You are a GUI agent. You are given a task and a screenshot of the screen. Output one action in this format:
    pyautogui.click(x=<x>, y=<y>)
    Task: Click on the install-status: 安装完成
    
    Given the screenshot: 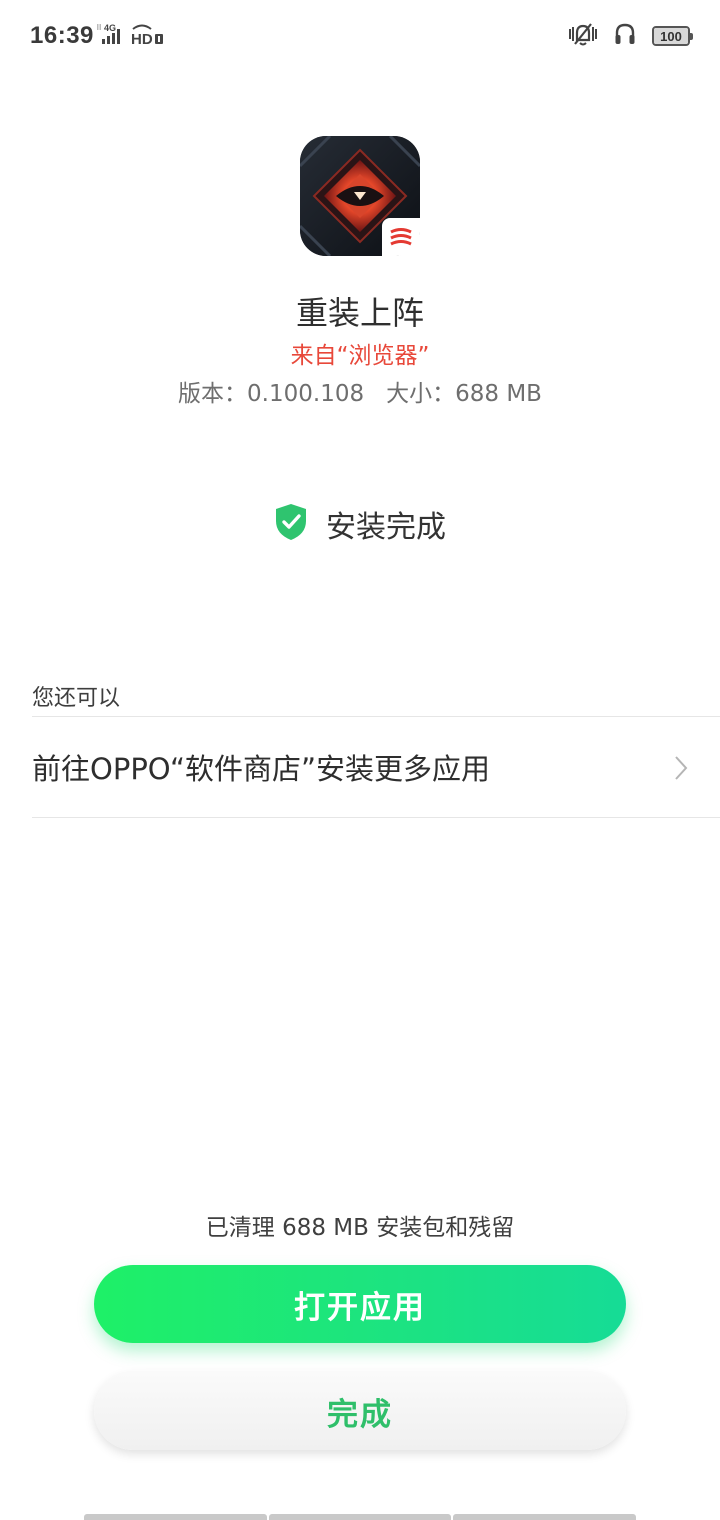 What is the action you would take?
    pyautogui.click(x=360, y=524)
    